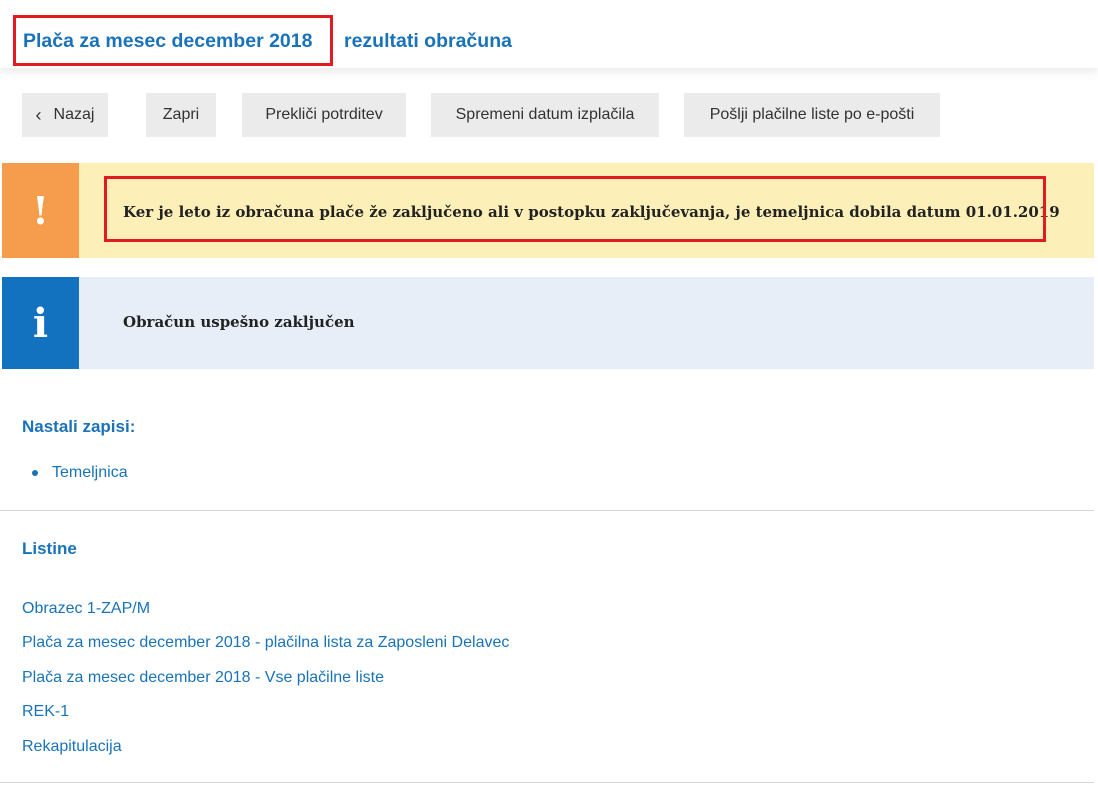 Image resolution: width=1098 pixels, height=795 pixels. What do you see at coordinates (428, 41) in the screenshot?
I see `page-subtitle: rezultati obračuna` at bounding box center [428, 41].